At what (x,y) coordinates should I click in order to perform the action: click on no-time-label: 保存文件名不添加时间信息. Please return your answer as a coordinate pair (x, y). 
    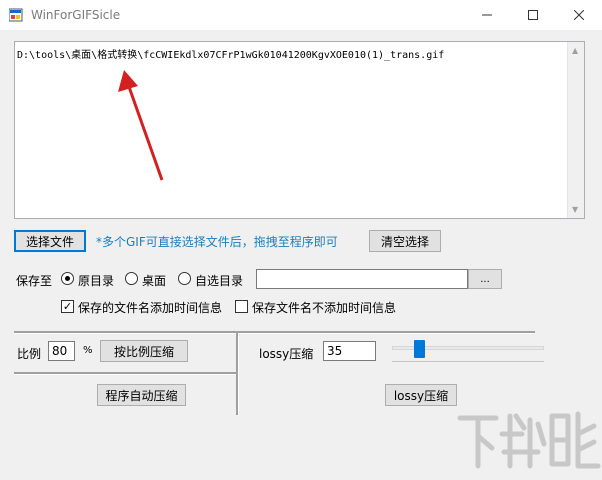
    Looking at the image, I should click on (324, 307).